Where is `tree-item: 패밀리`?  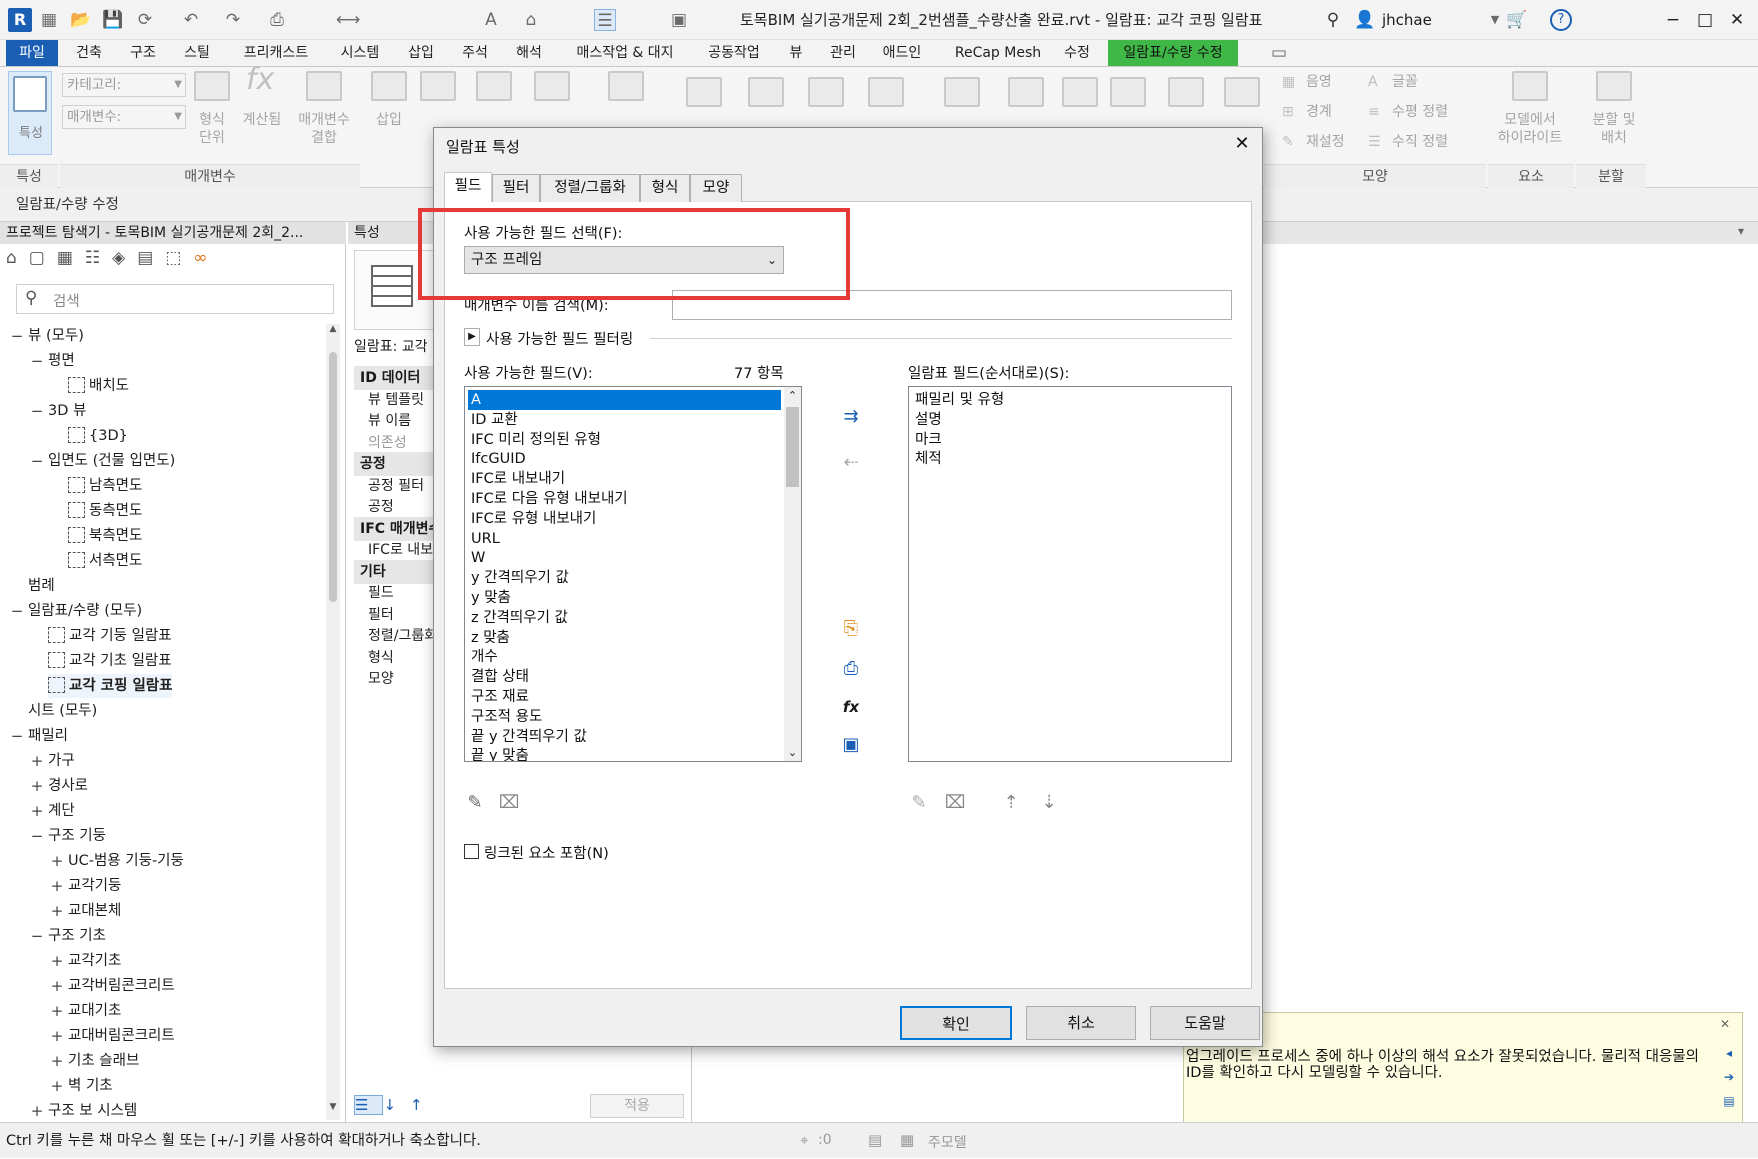 tree-item: 패밀리 is located at coordinates (48, 736).